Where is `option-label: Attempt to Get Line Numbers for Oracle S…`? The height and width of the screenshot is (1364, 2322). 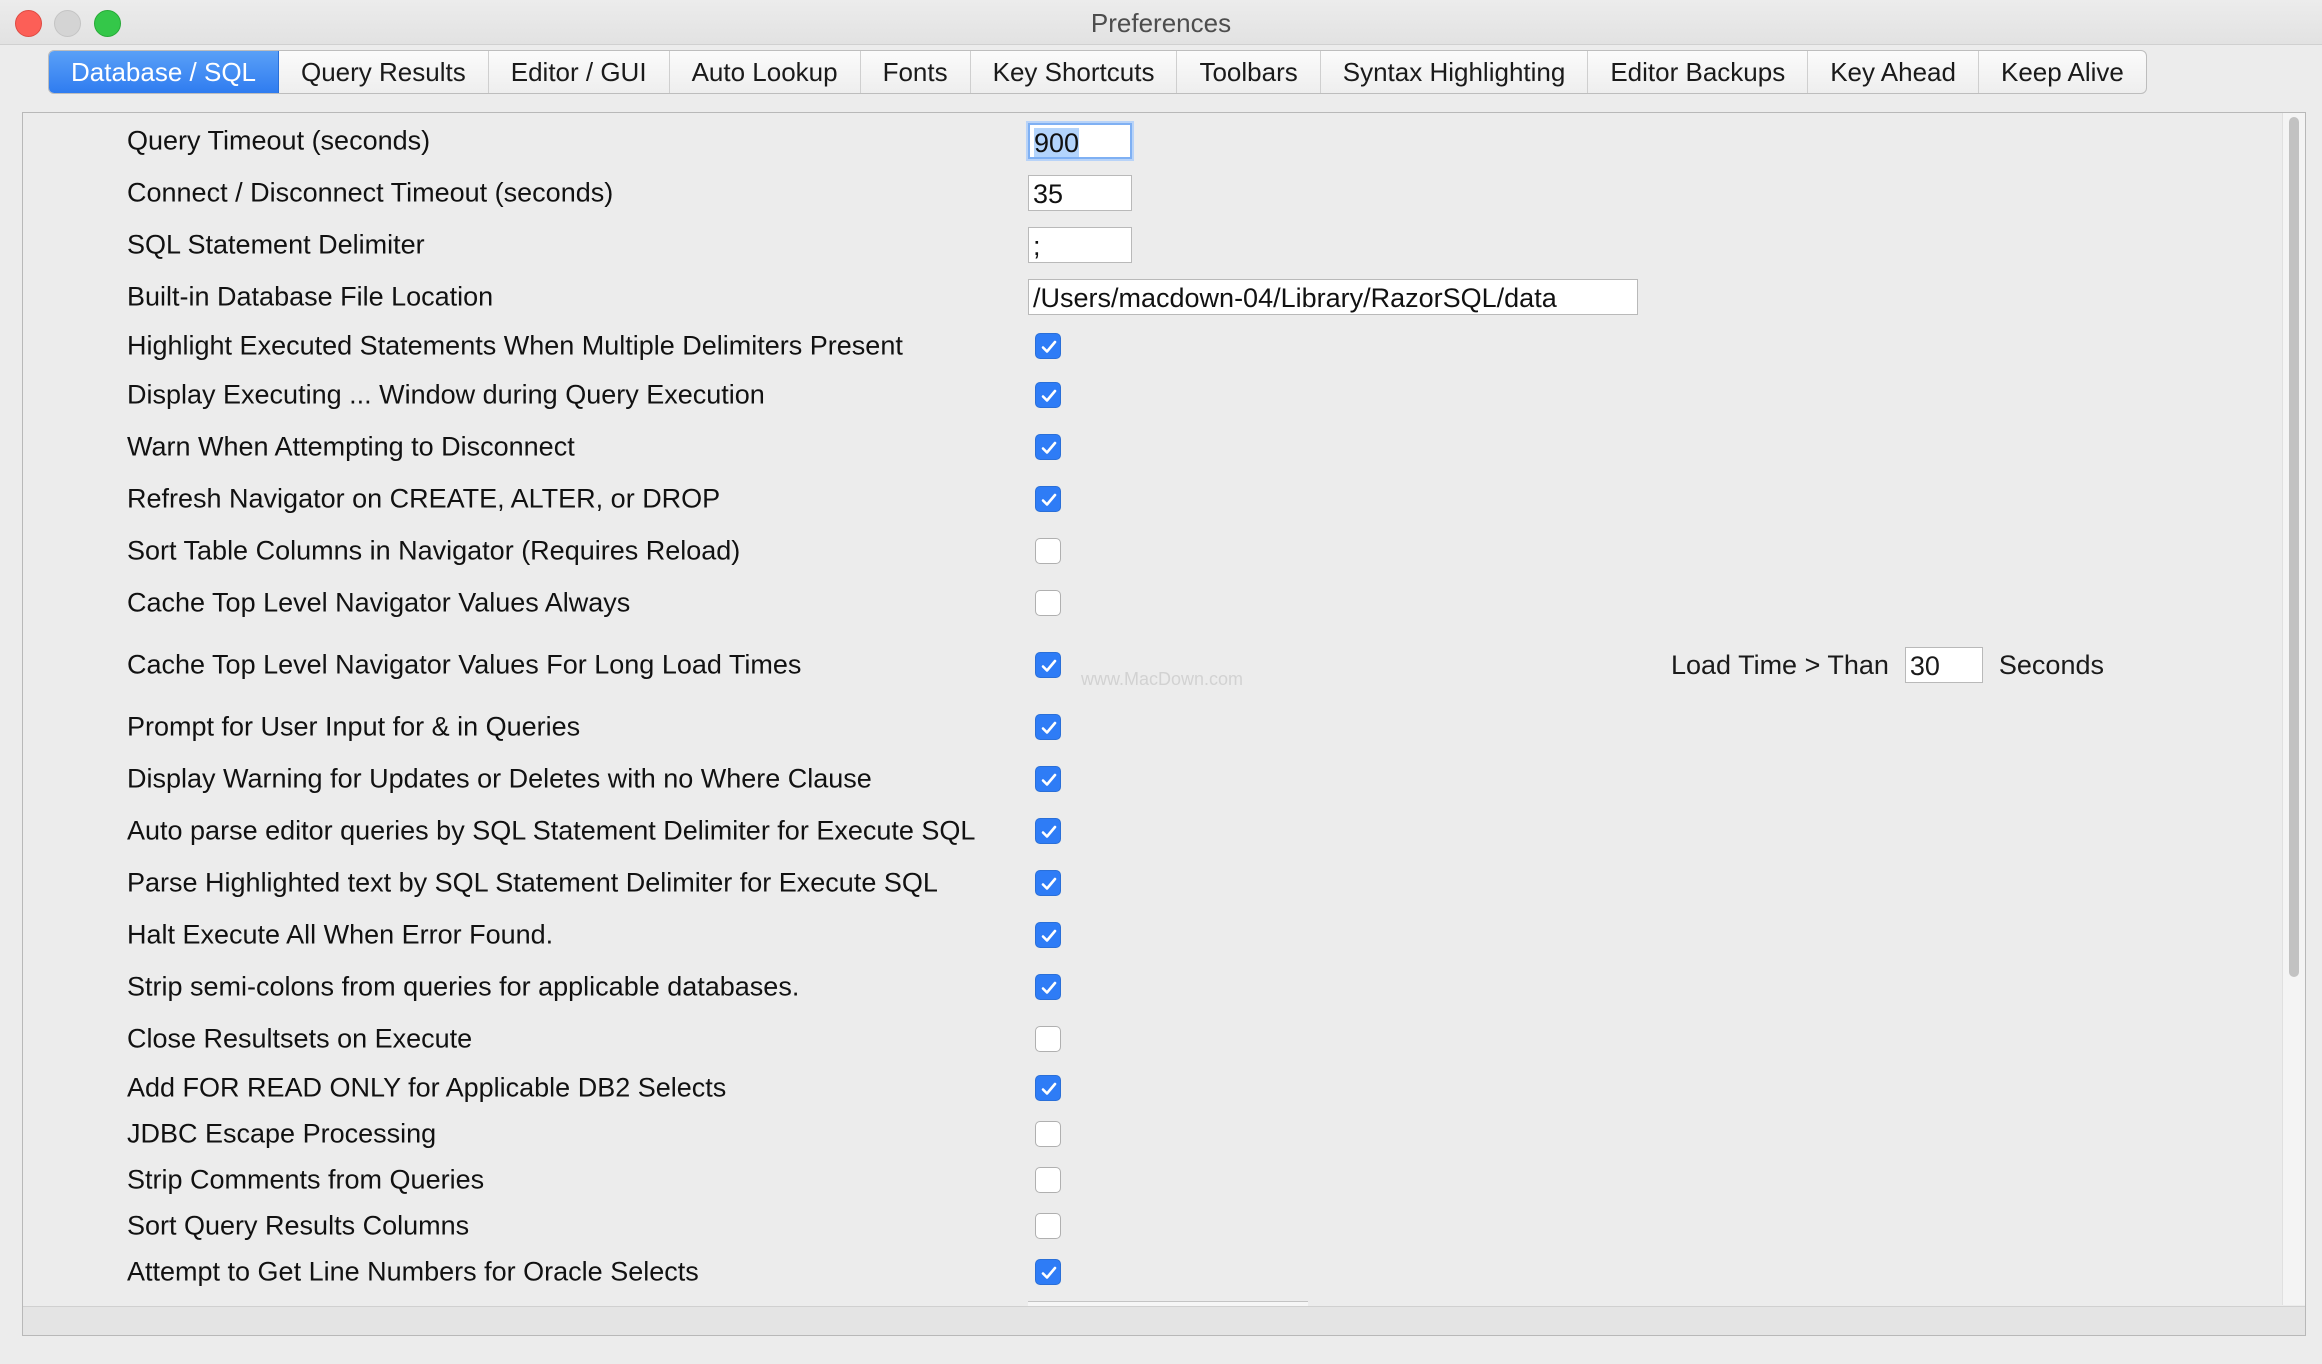 option-label: Attempt to Get Line Numbers for Oracle S… is located at coordinates (413, 1271).